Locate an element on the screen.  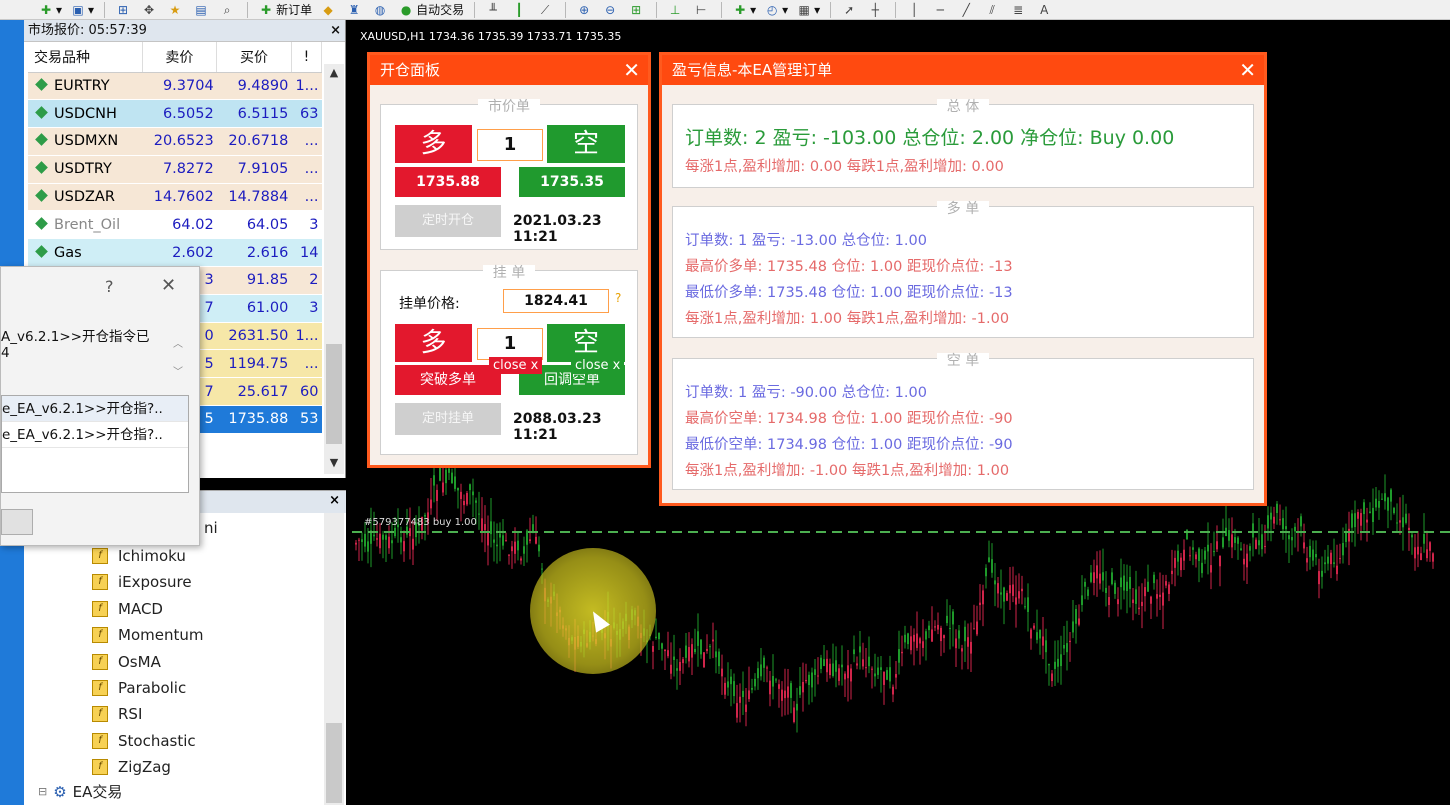
indicator-function-icon: f is located at coordinates (100, 608).